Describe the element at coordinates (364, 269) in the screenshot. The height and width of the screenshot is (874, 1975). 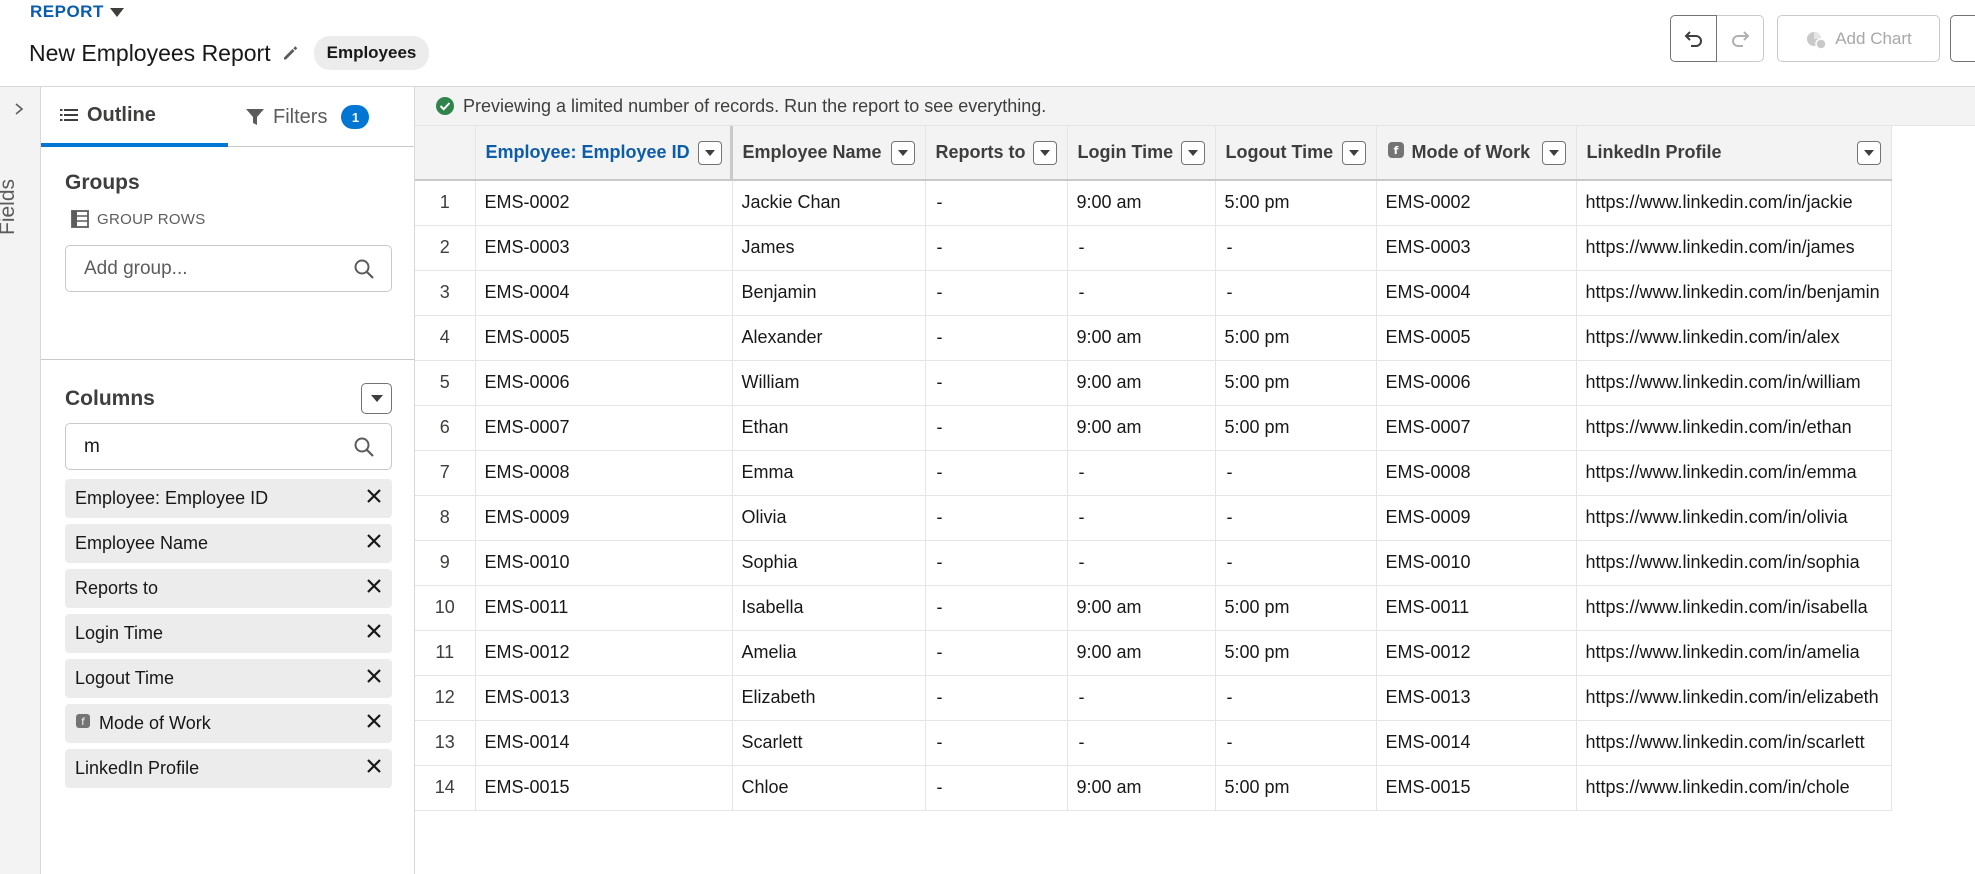
I see `search-icon` at that location.